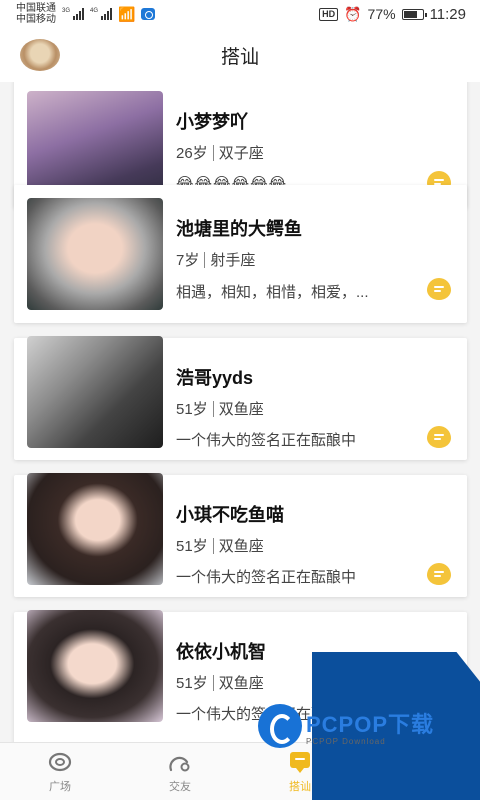 Image resolution: width=480 pixels, height=800 pixels. What do you see at coordinates (414, 14) in the screenshot?
I see `battery-icon` at bounding box center [414, 14].